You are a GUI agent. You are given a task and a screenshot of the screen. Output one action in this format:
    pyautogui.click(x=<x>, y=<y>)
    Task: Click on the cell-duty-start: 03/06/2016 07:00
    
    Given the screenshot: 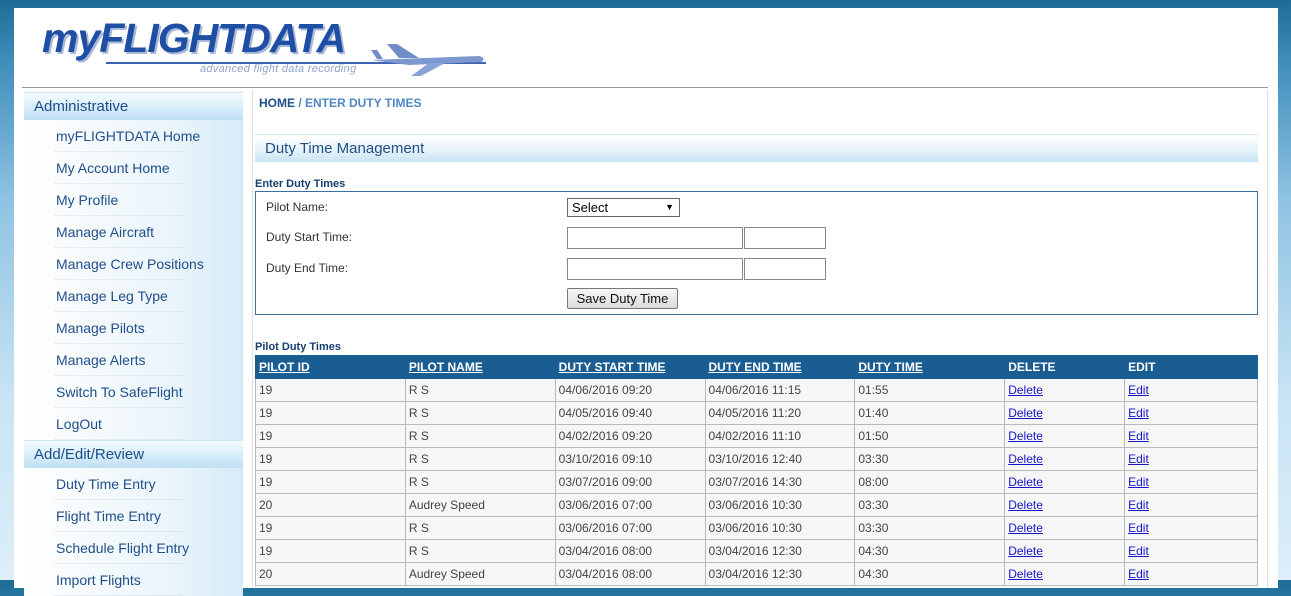 What is the action you would take?
    pyautogui.click(x=630, y=505)
    